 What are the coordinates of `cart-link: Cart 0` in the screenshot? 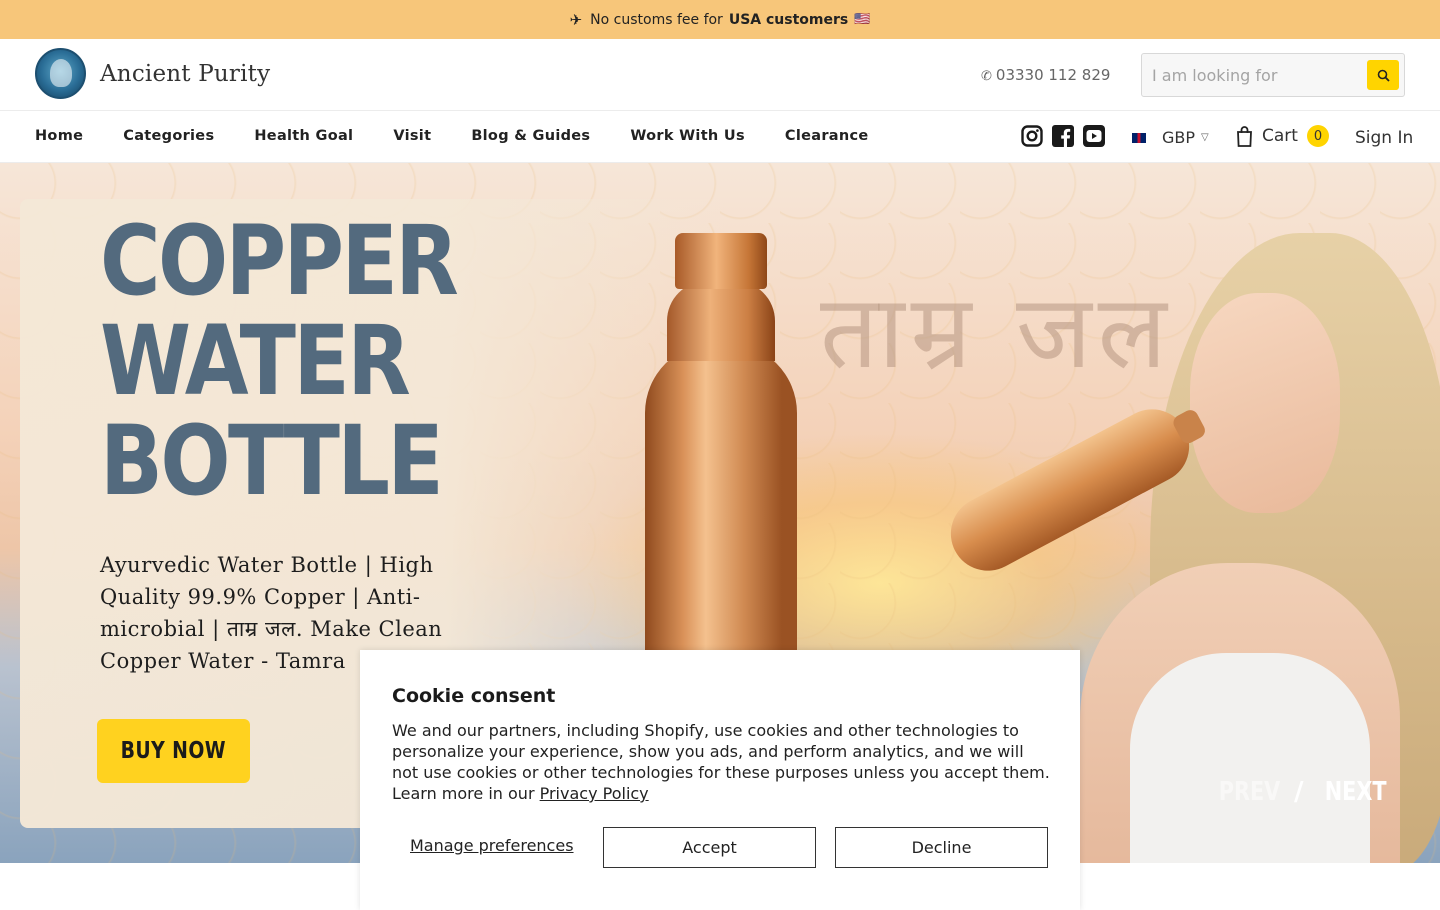 It's located at (1282, 136).